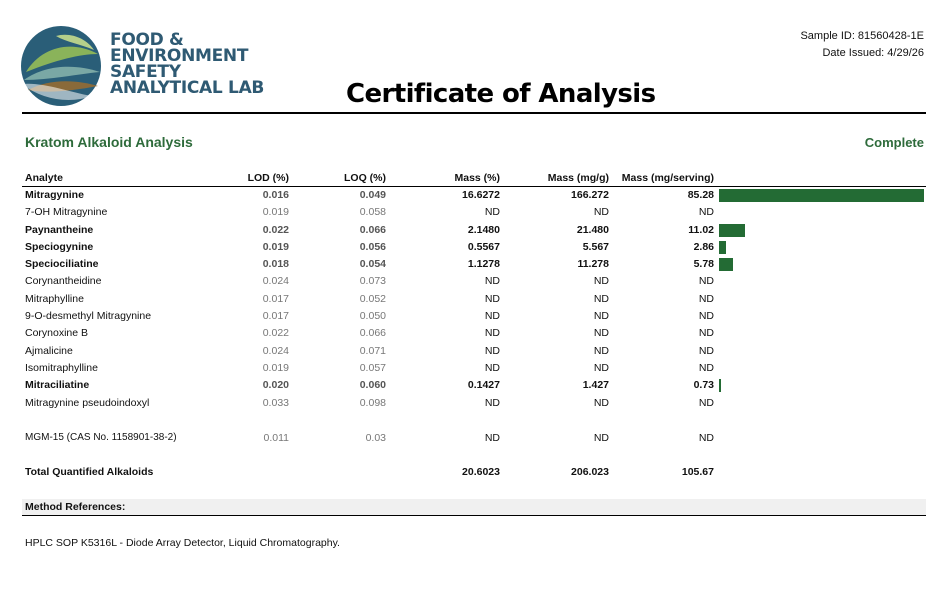 Image resolution: width=948 pixels, height=602 pixels. What do you see at coordinates (590, 472) in the screenshot?
I see `total-mass-mg-g: 206.023` at bounding box center [590, 472].